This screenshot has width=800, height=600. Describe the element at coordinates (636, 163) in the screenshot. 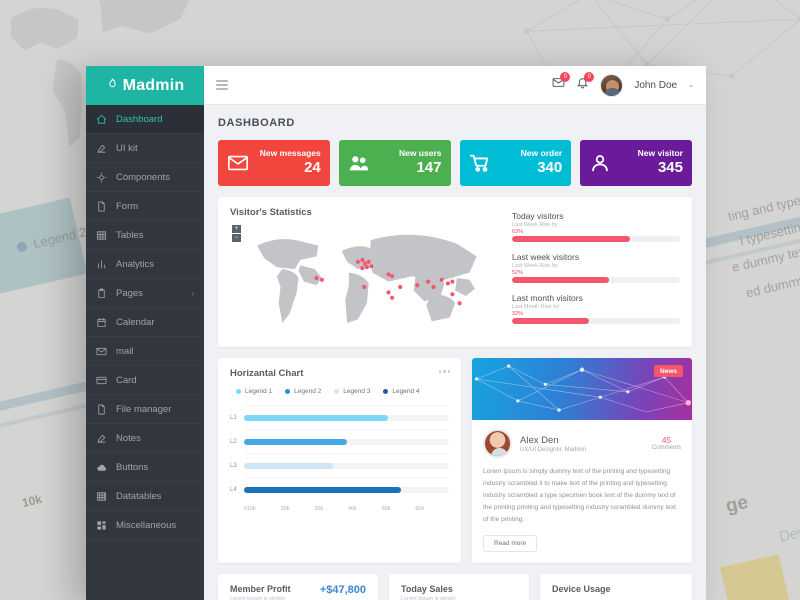

I see `stat-card-new-visitor: New visitor 345` at that location.